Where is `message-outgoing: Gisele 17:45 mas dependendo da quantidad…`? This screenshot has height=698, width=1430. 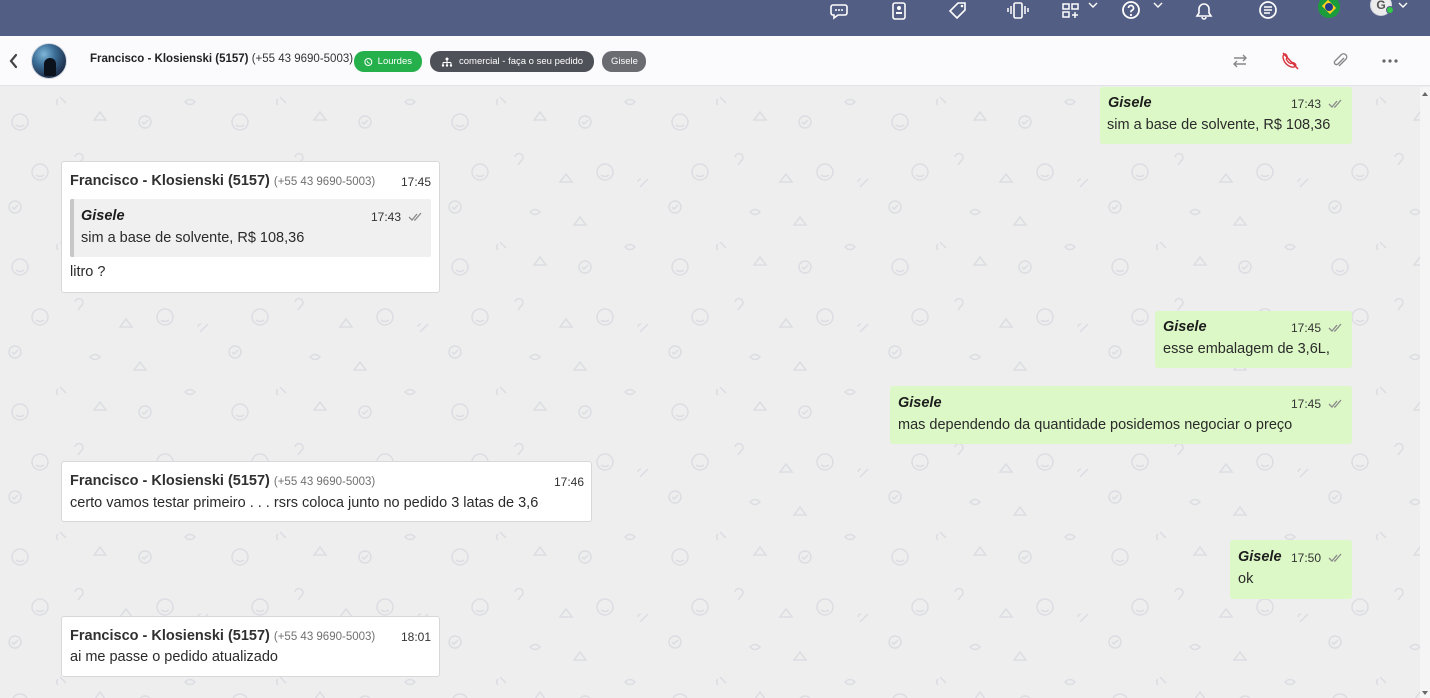 message-outgoing: Gisele 17:45 mas dependendo da quantidad… is located at coordinates (1121, 415).